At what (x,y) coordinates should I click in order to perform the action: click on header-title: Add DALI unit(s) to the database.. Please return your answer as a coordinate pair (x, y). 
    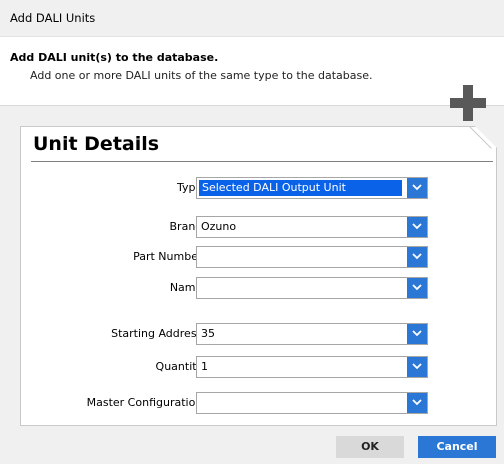
    Looking at the image, I should click on (114, 57).